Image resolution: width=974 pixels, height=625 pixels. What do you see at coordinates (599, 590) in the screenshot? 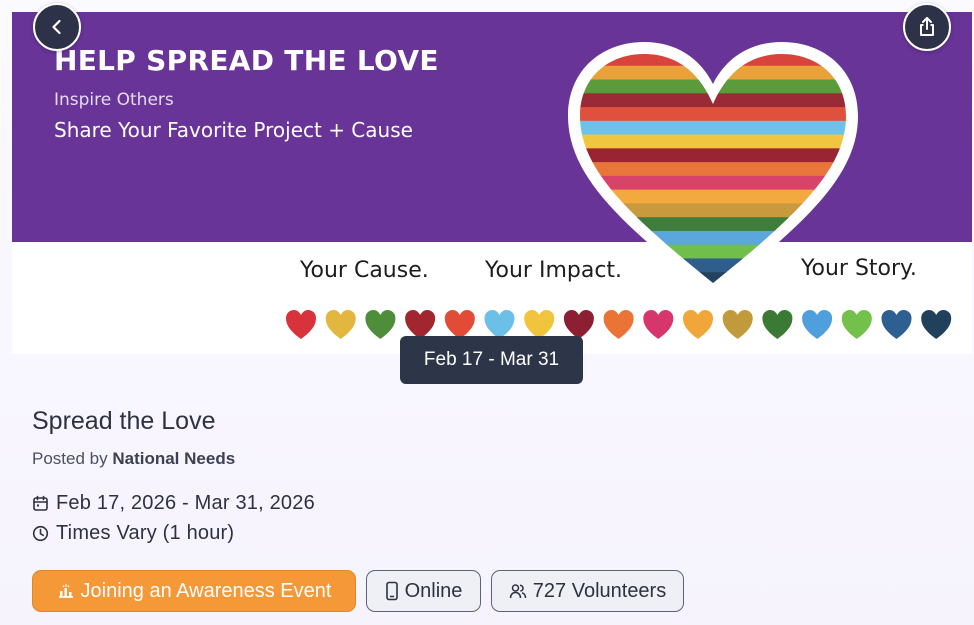
I see `volunteers-label: 727 Volunteers` at bounding box center [599, 590].